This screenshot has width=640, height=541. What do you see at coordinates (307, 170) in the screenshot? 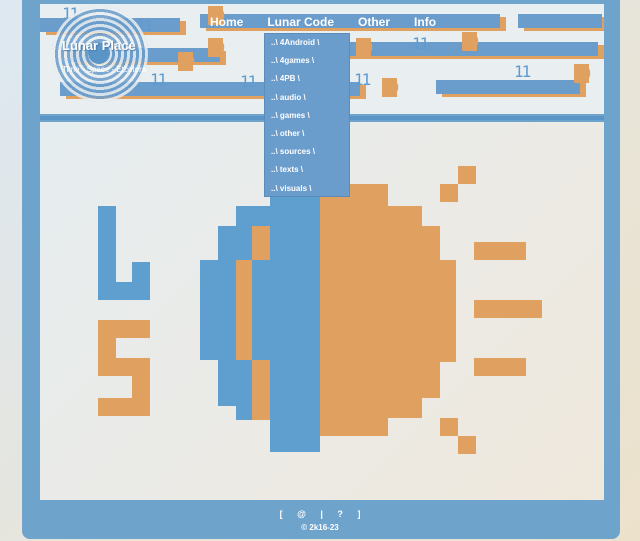
I see `dropdown-item-texts: ..\ texts \` at bounding box center [307, 170].